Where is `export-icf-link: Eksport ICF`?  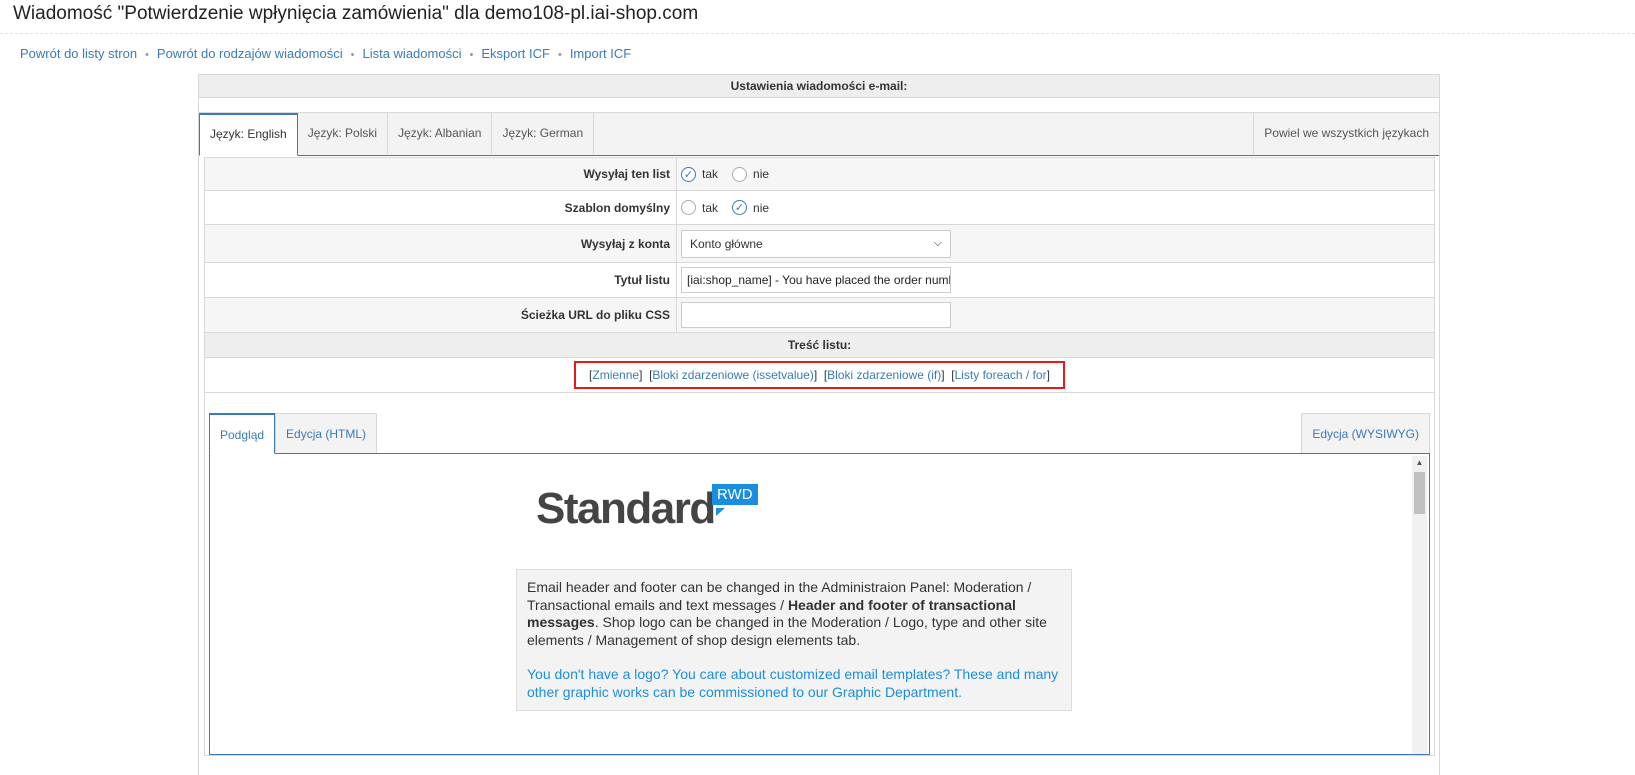
export-icf-link: Eksport ICF is located at coordinates (515, 53).